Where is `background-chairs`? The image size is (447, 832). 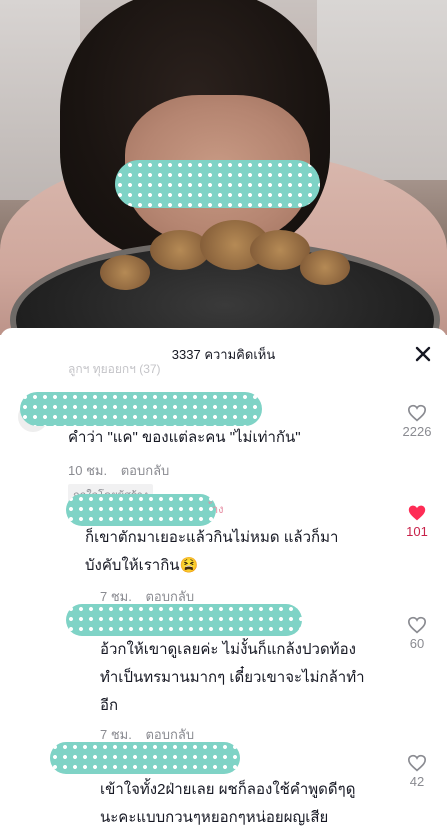
background-chairs is located at coordinates (382, 90).